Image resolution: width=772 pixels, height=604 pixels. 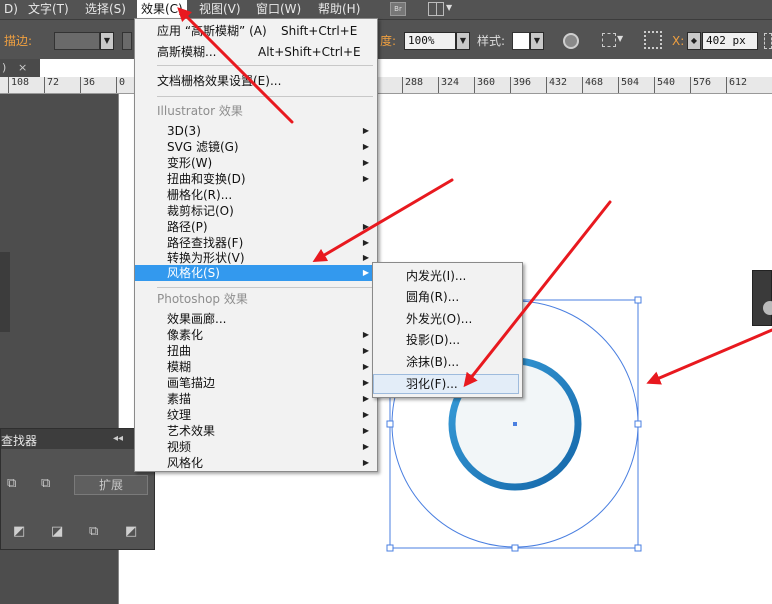 What do you see at coordinates (200, 111) in the screenshot?
I see `illustrator-effects-header: Illustrator 效果` at bounding box center [200, 111].